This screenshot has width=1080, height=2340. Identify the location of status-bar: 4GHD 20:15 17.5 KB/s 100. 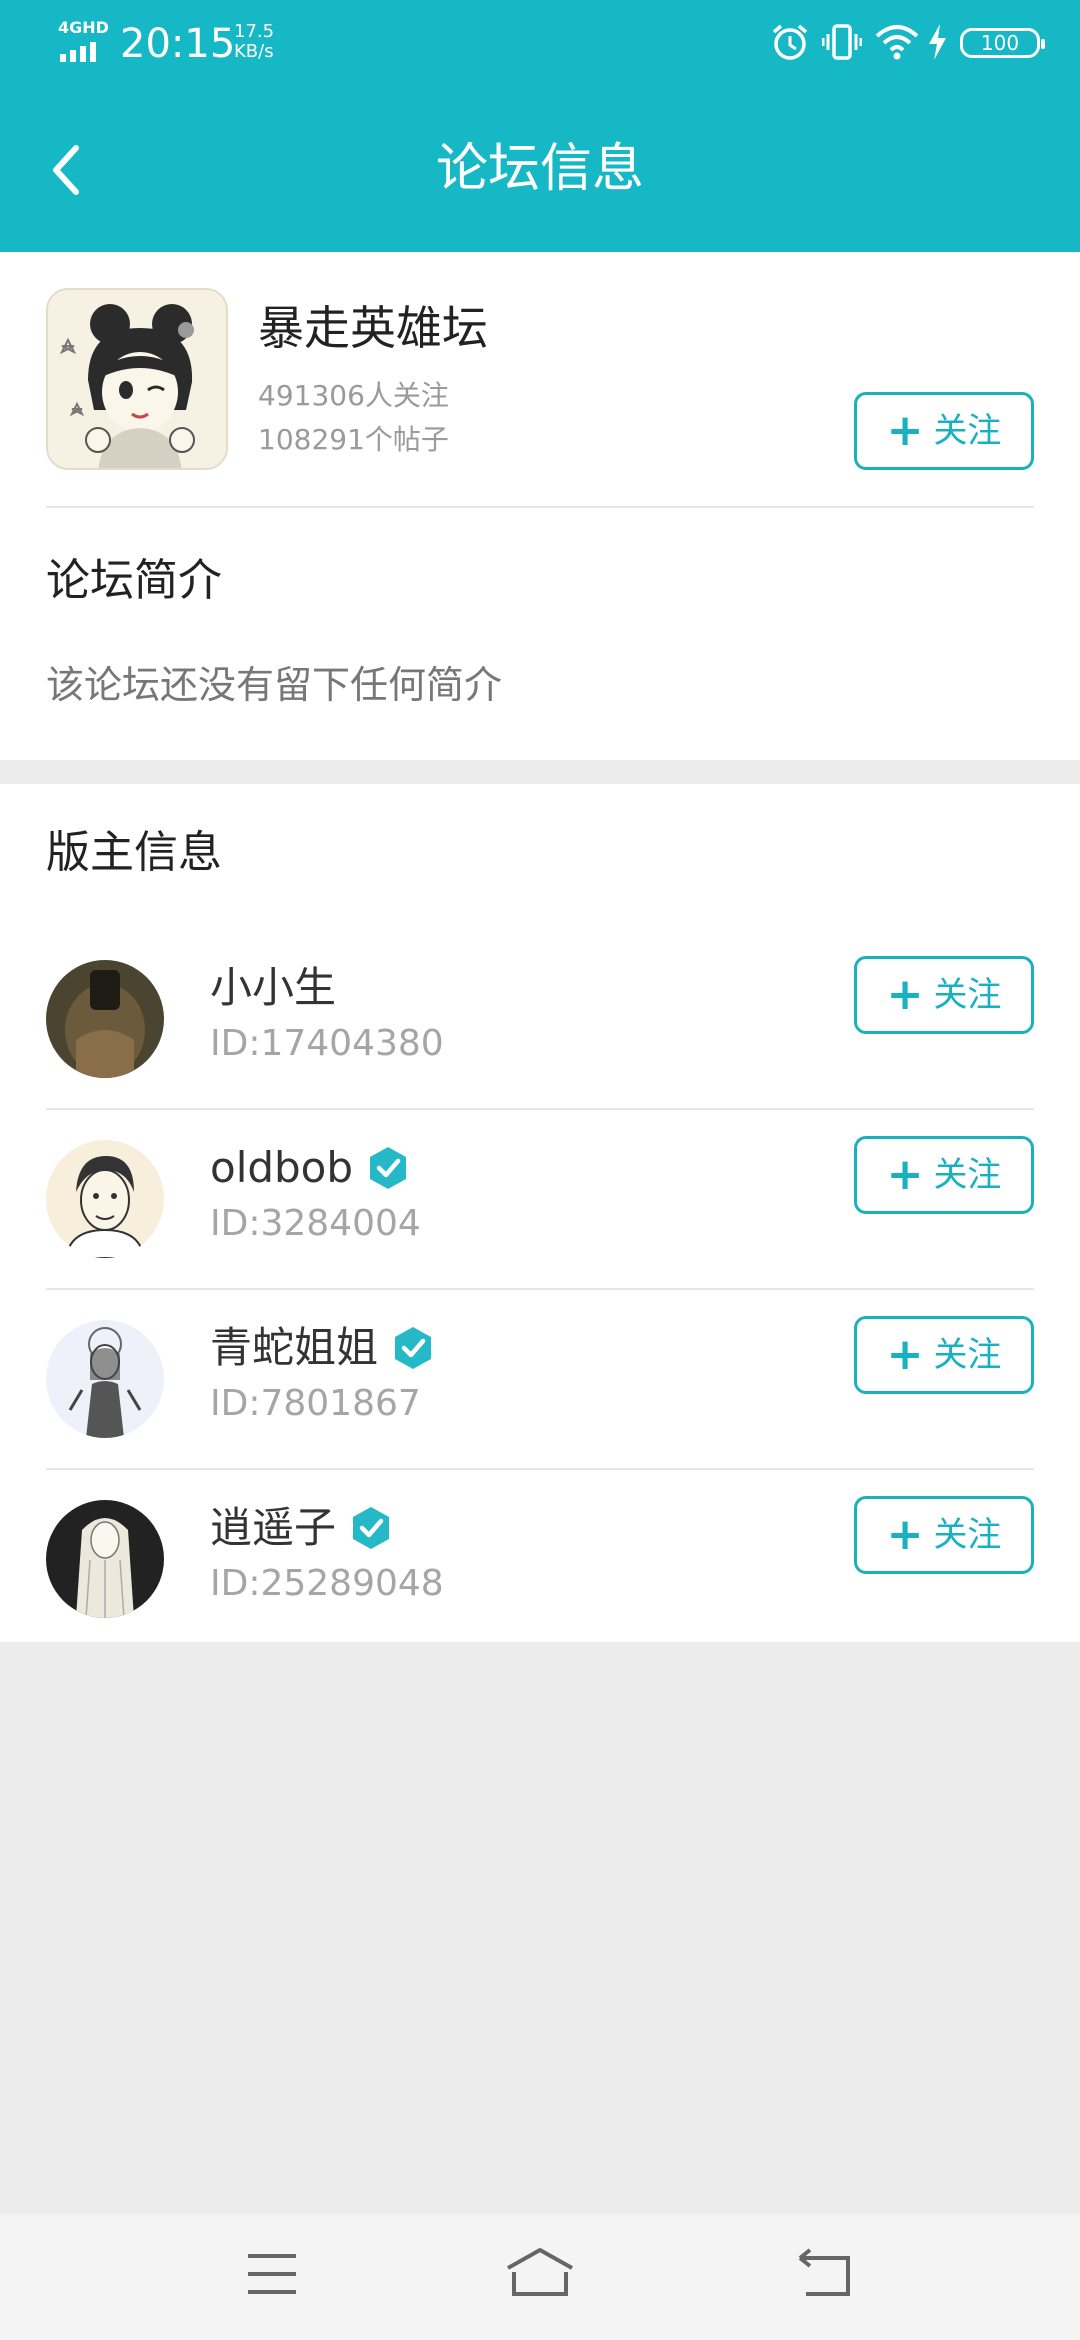
(540, 43).